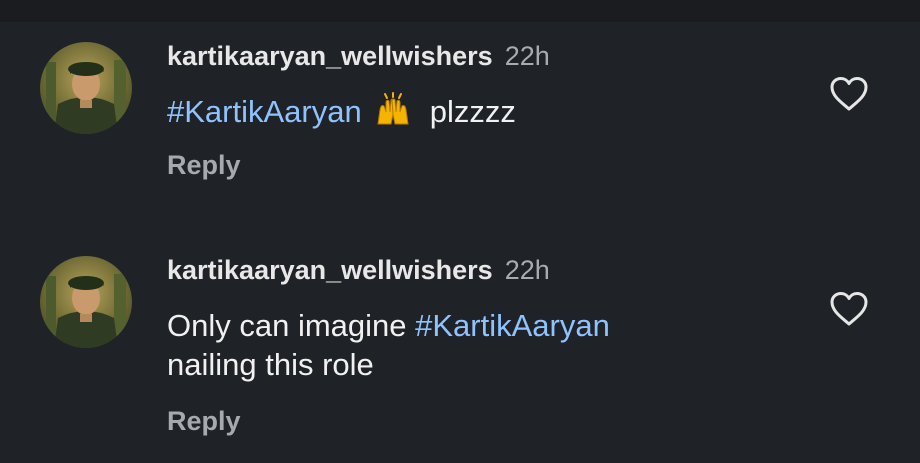  Describe the element at coordinates (270, 364) in the screenshot. I see `comment-line-2: nailing this role` at that location.